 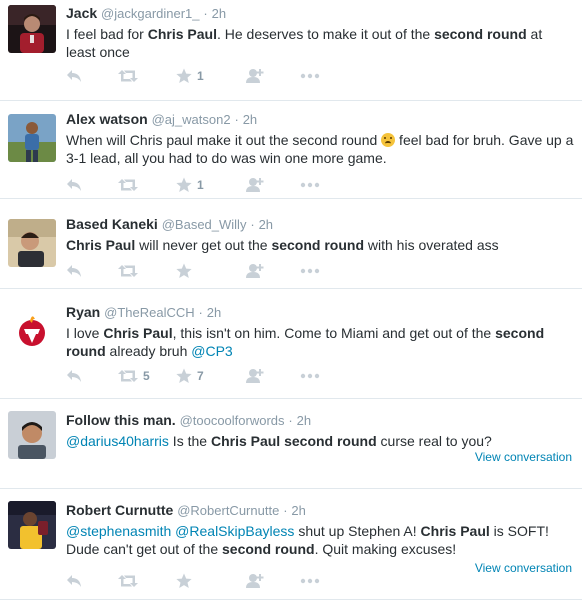 What do you see at coordinates (211, 351) in the screenshot?
I see `mention-link: @CP3` at bounding box center [211, 351].